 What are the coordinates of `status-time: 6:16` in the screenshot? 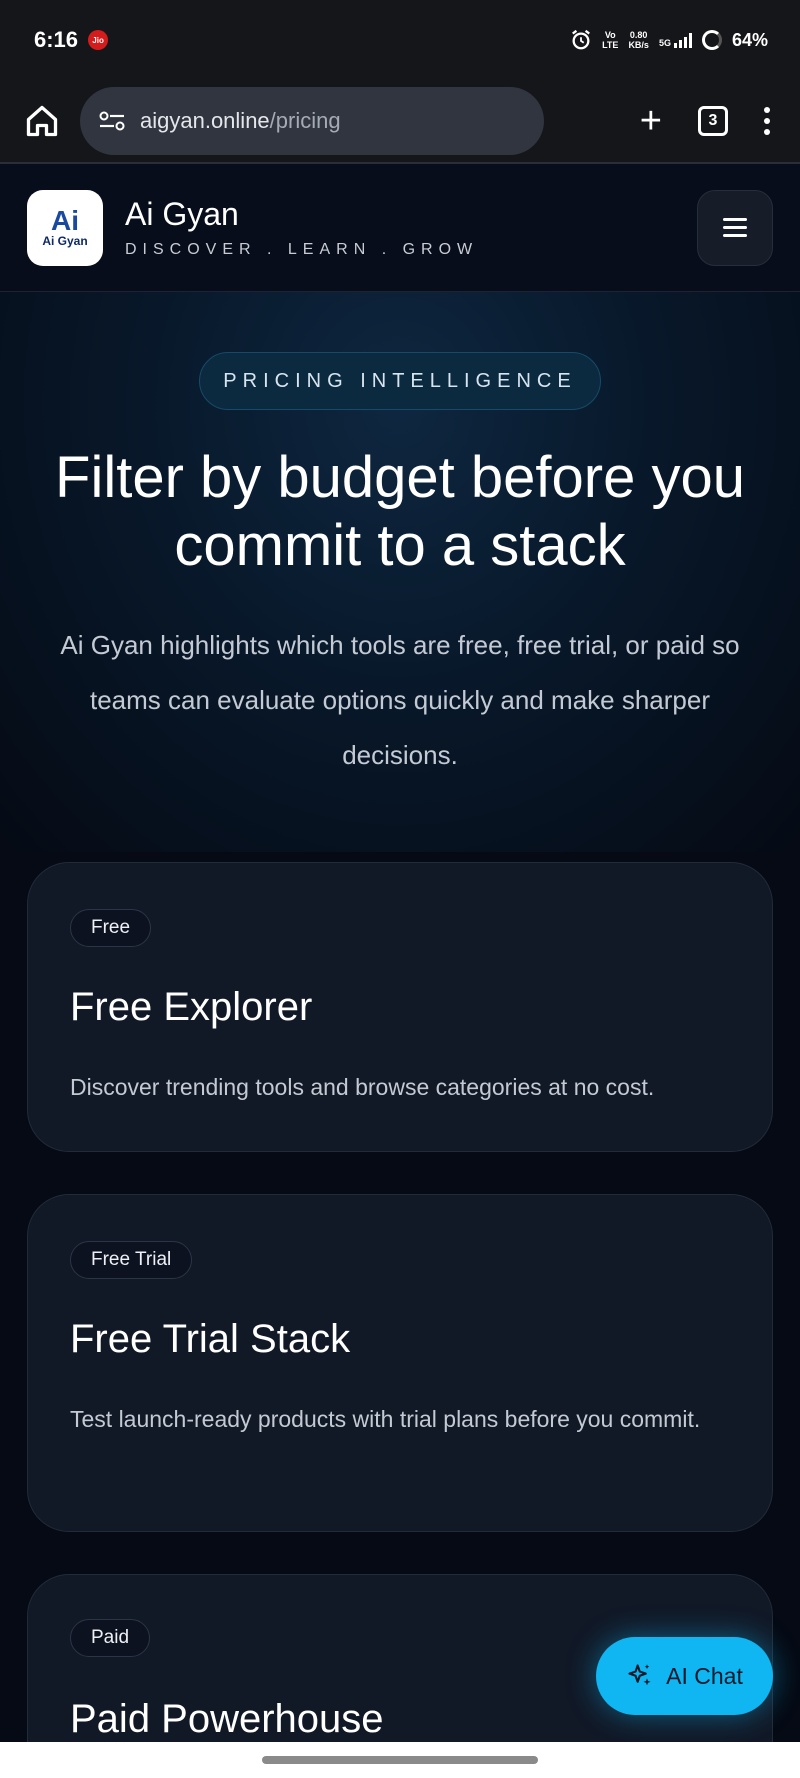 It's located at (56, 39).